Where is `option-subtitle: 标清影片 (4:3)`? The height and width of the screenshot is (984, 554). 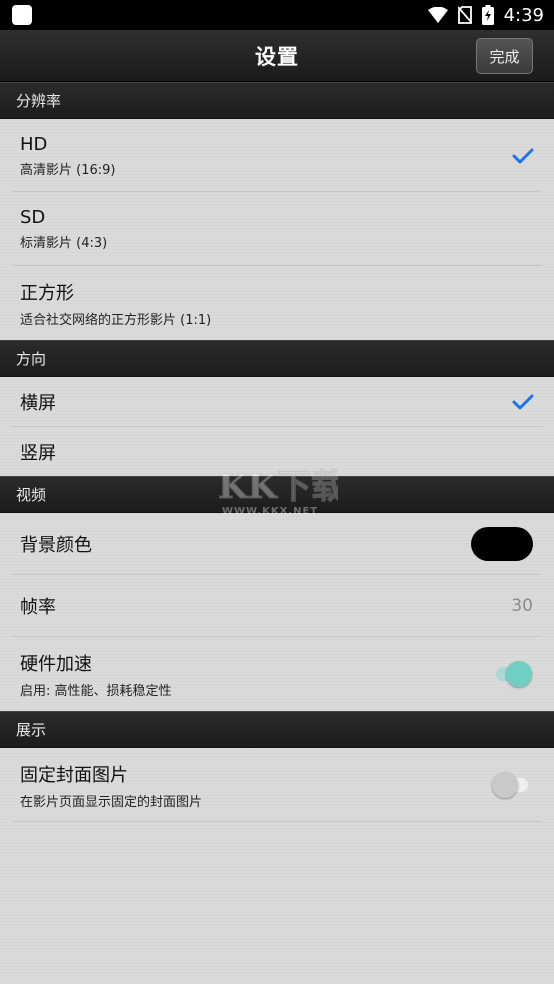 option-subtitle: 标清影片 (4:3) is located at coordinates (64, 243).